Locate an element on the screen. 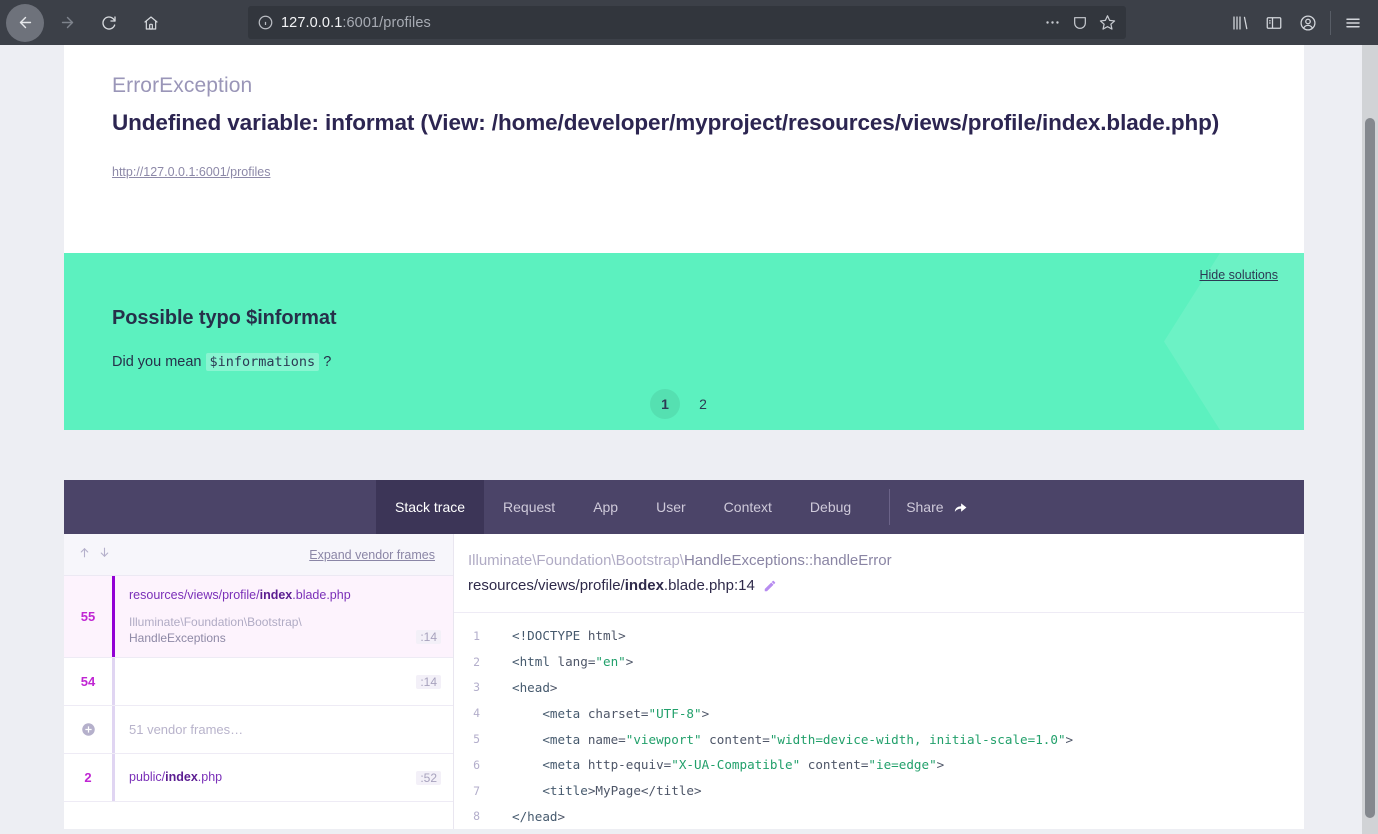 The width and height of the screenshot is (1378, 834). browser-right-icons is located at coordinates (1300, 22).